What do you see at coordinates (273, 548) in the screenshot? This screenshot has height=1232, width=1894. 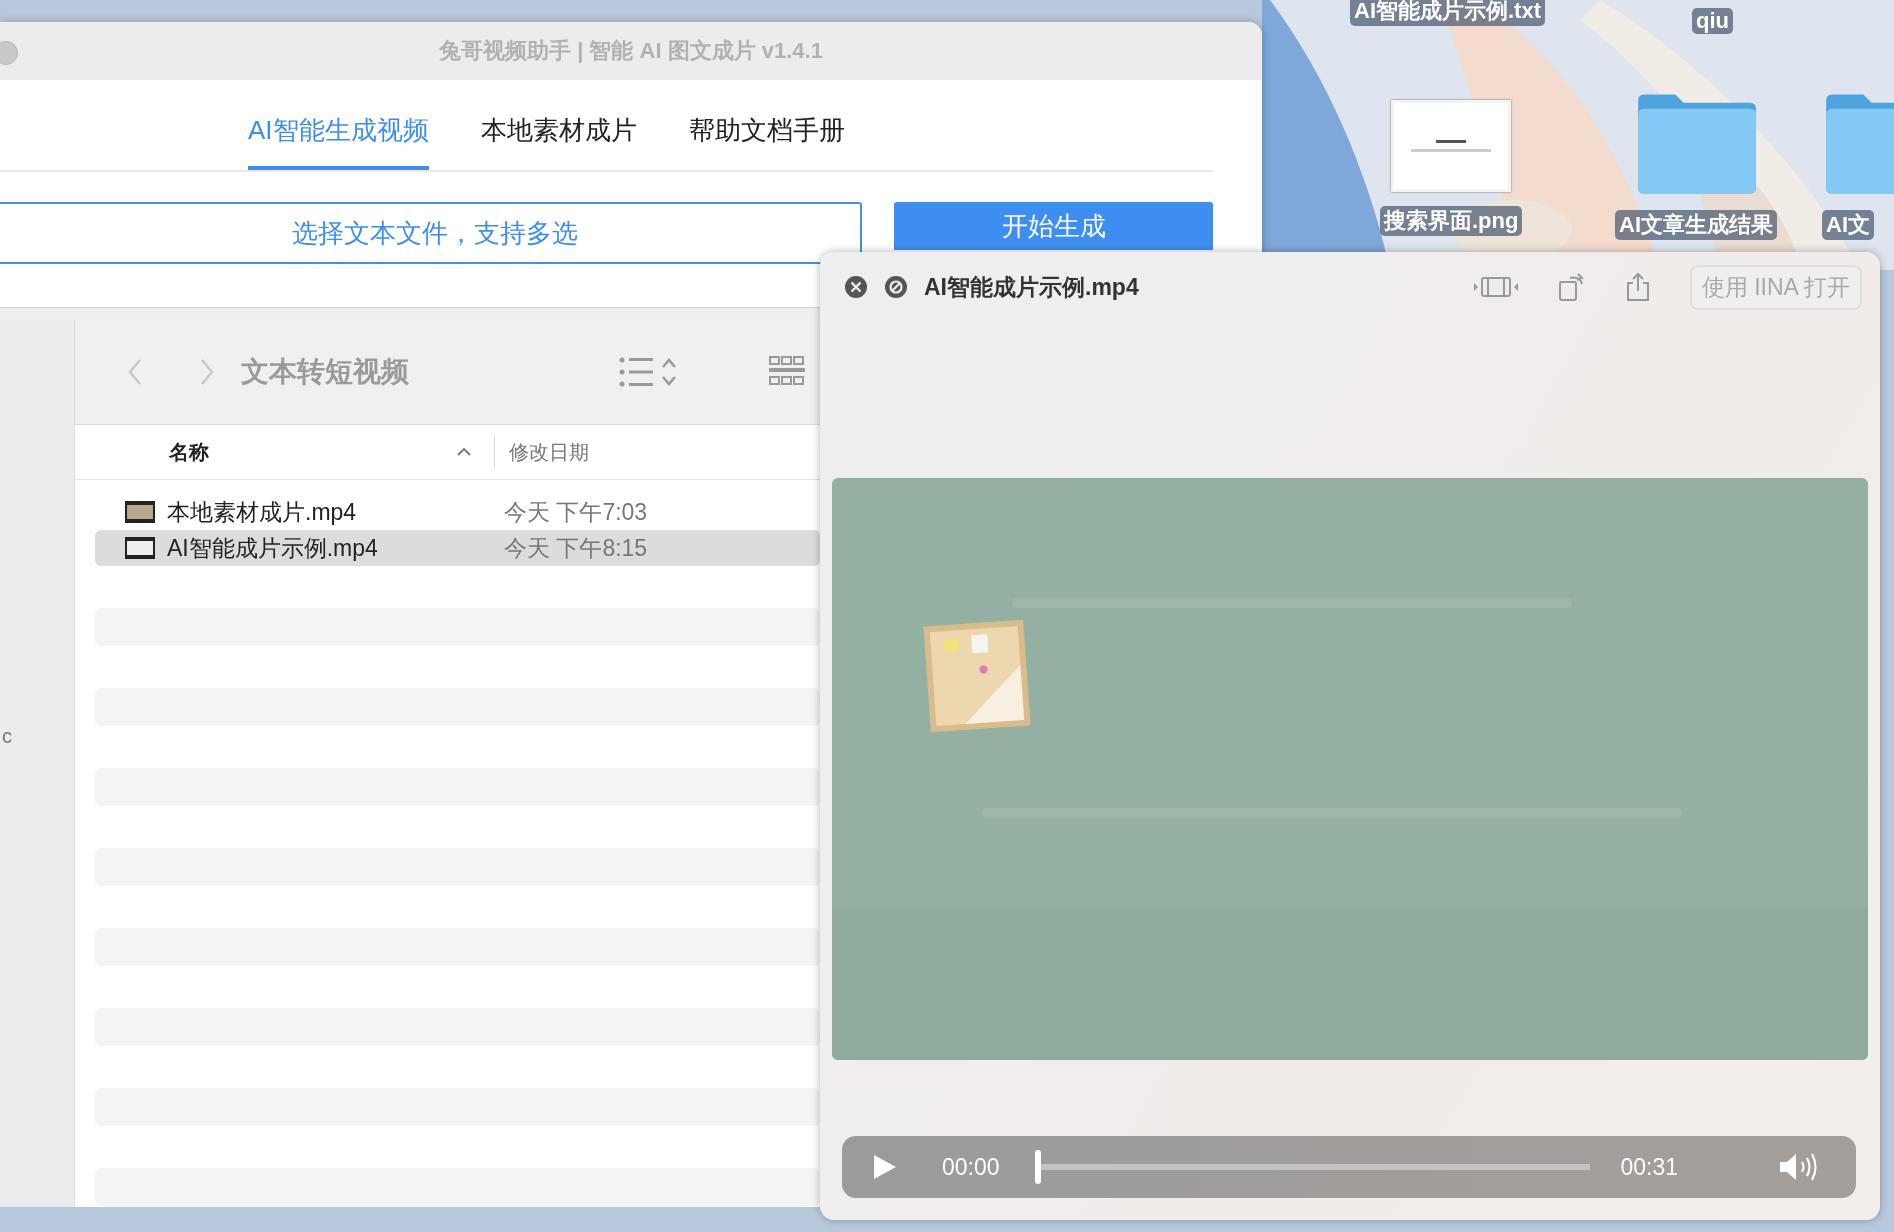 I see `file-name: AI智能成片示例.mp4` at bounding box center [273, 548].